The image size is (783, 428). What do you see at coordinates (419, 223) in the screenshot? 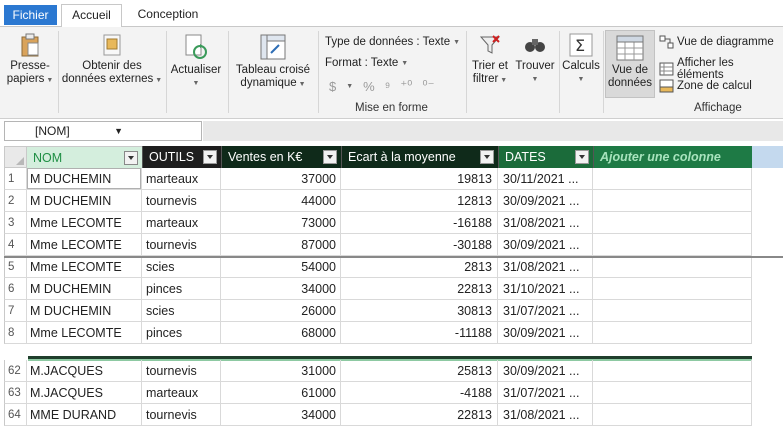
I see `cell-ecart: -16188` at bounding box center [419, 223].